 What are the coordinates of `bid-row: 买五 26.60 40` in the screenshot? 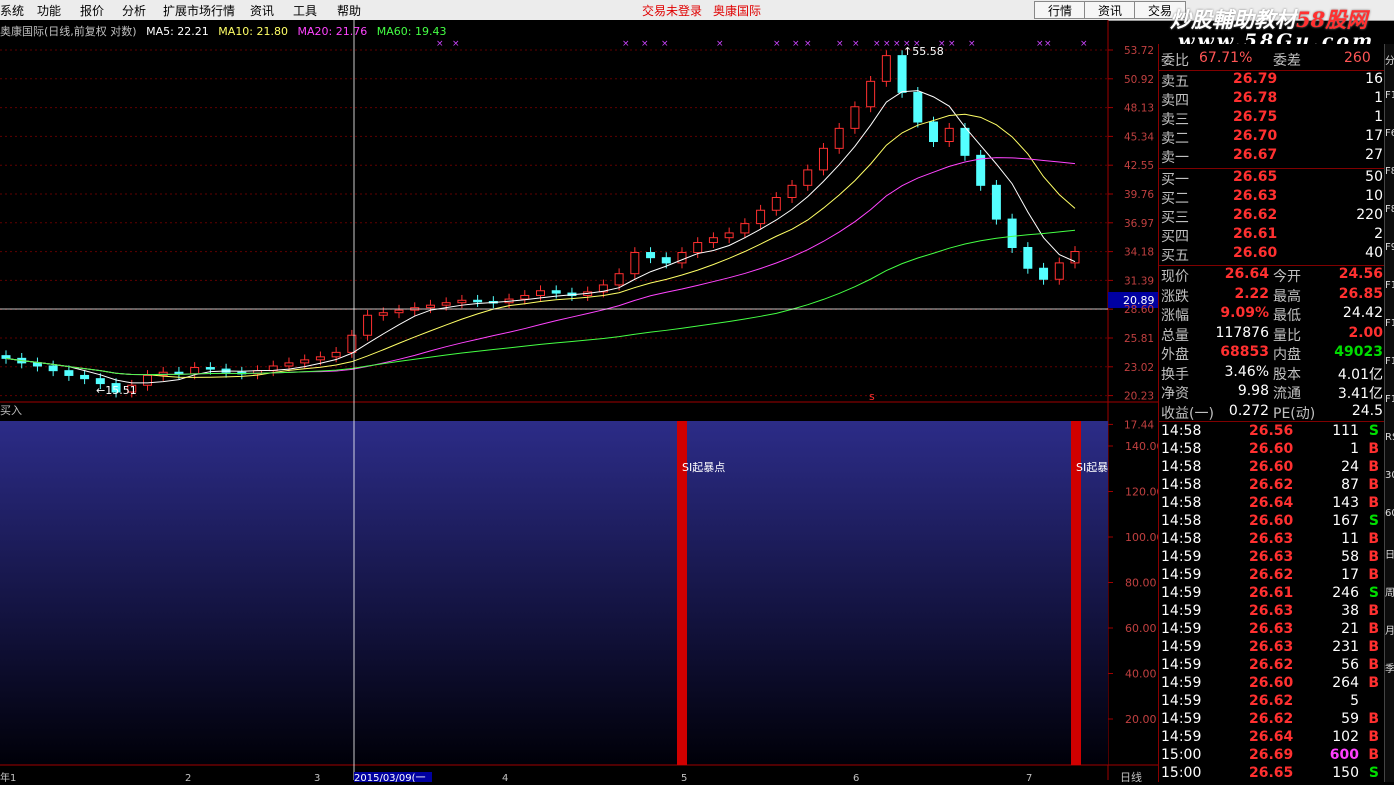 It's located at (1272, 254).